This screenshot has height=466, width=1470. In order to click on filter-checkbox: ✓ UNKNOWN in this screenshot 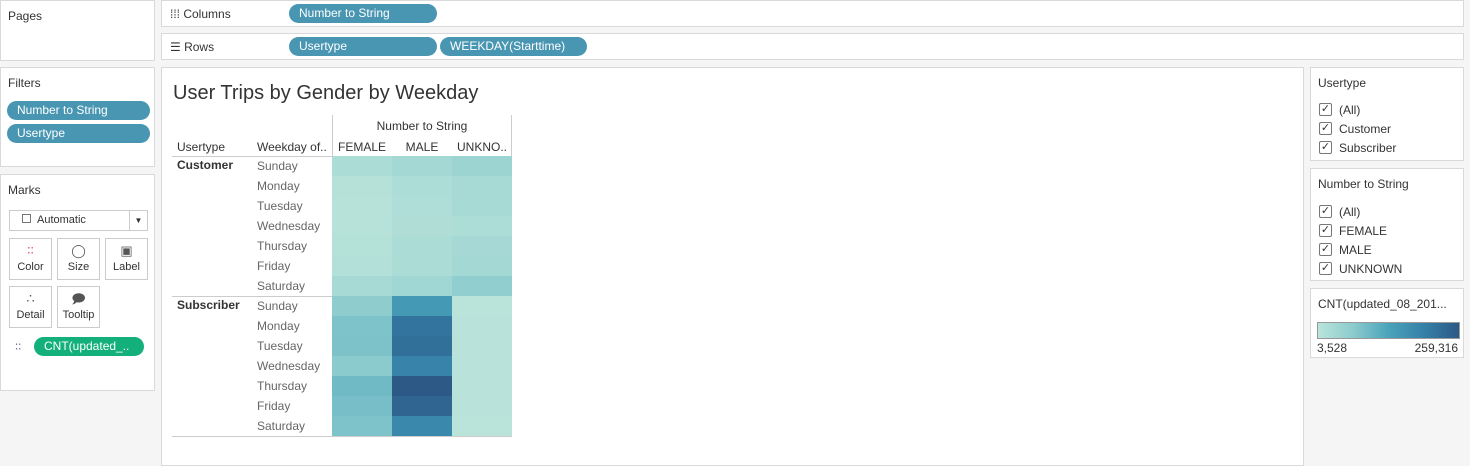, I will do `click(1387, 268)`.